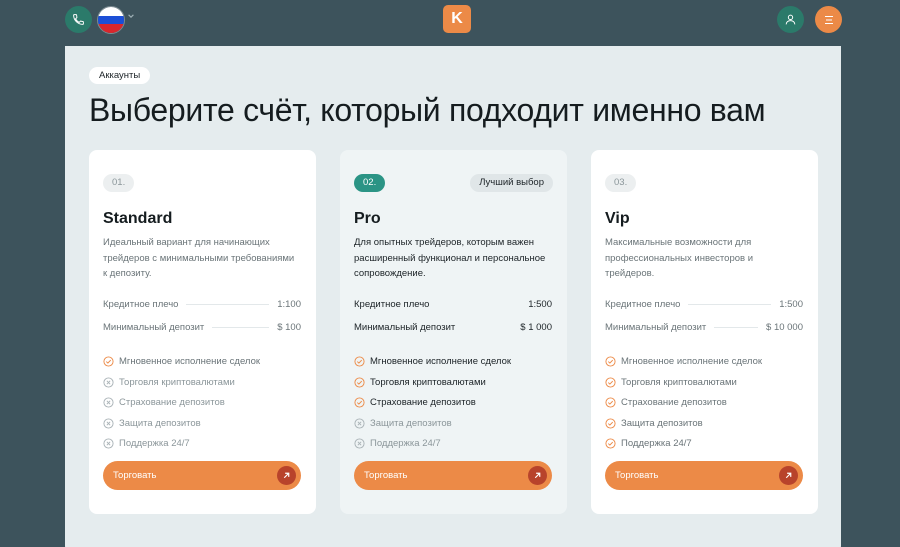 The image size is (900, 547). What do you see at coordinates (119, 183) in the screenshot?
I see `card-number: 01.` at bounding box center [119, 183].